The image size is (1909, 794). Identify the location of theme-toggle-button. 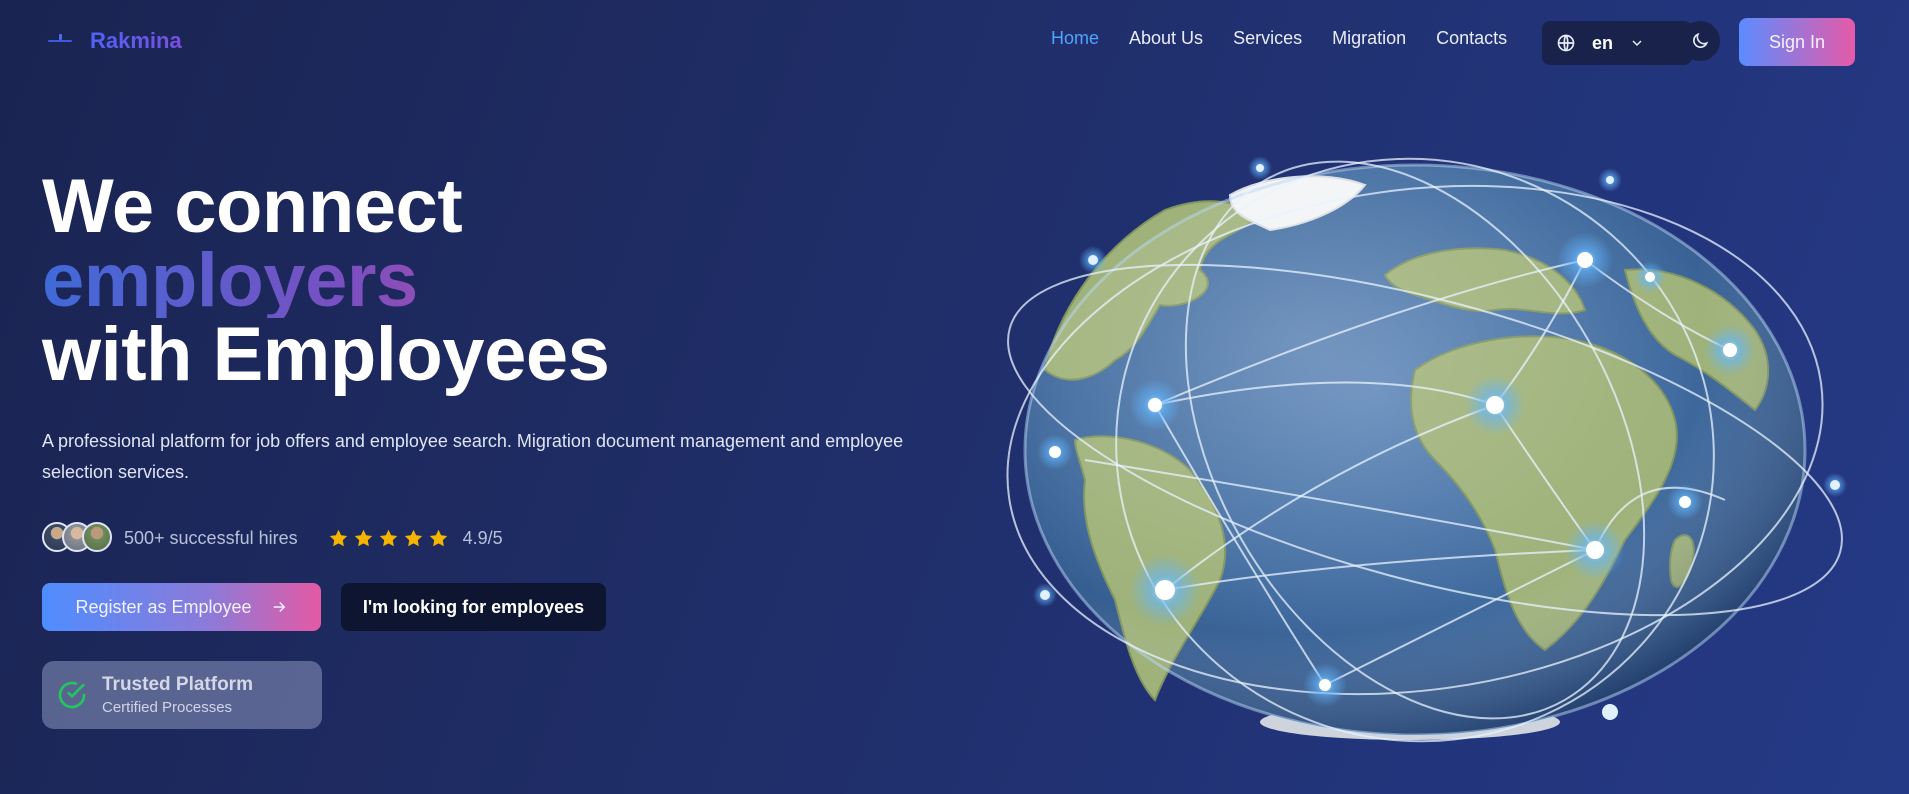
(1700, 41).